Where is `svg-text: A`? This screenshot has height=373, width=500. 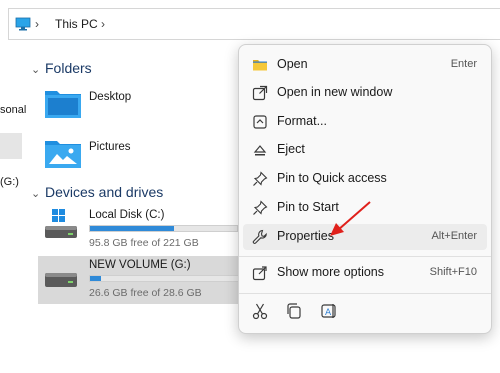
svg-text: A is located at coordinates (328, 313).